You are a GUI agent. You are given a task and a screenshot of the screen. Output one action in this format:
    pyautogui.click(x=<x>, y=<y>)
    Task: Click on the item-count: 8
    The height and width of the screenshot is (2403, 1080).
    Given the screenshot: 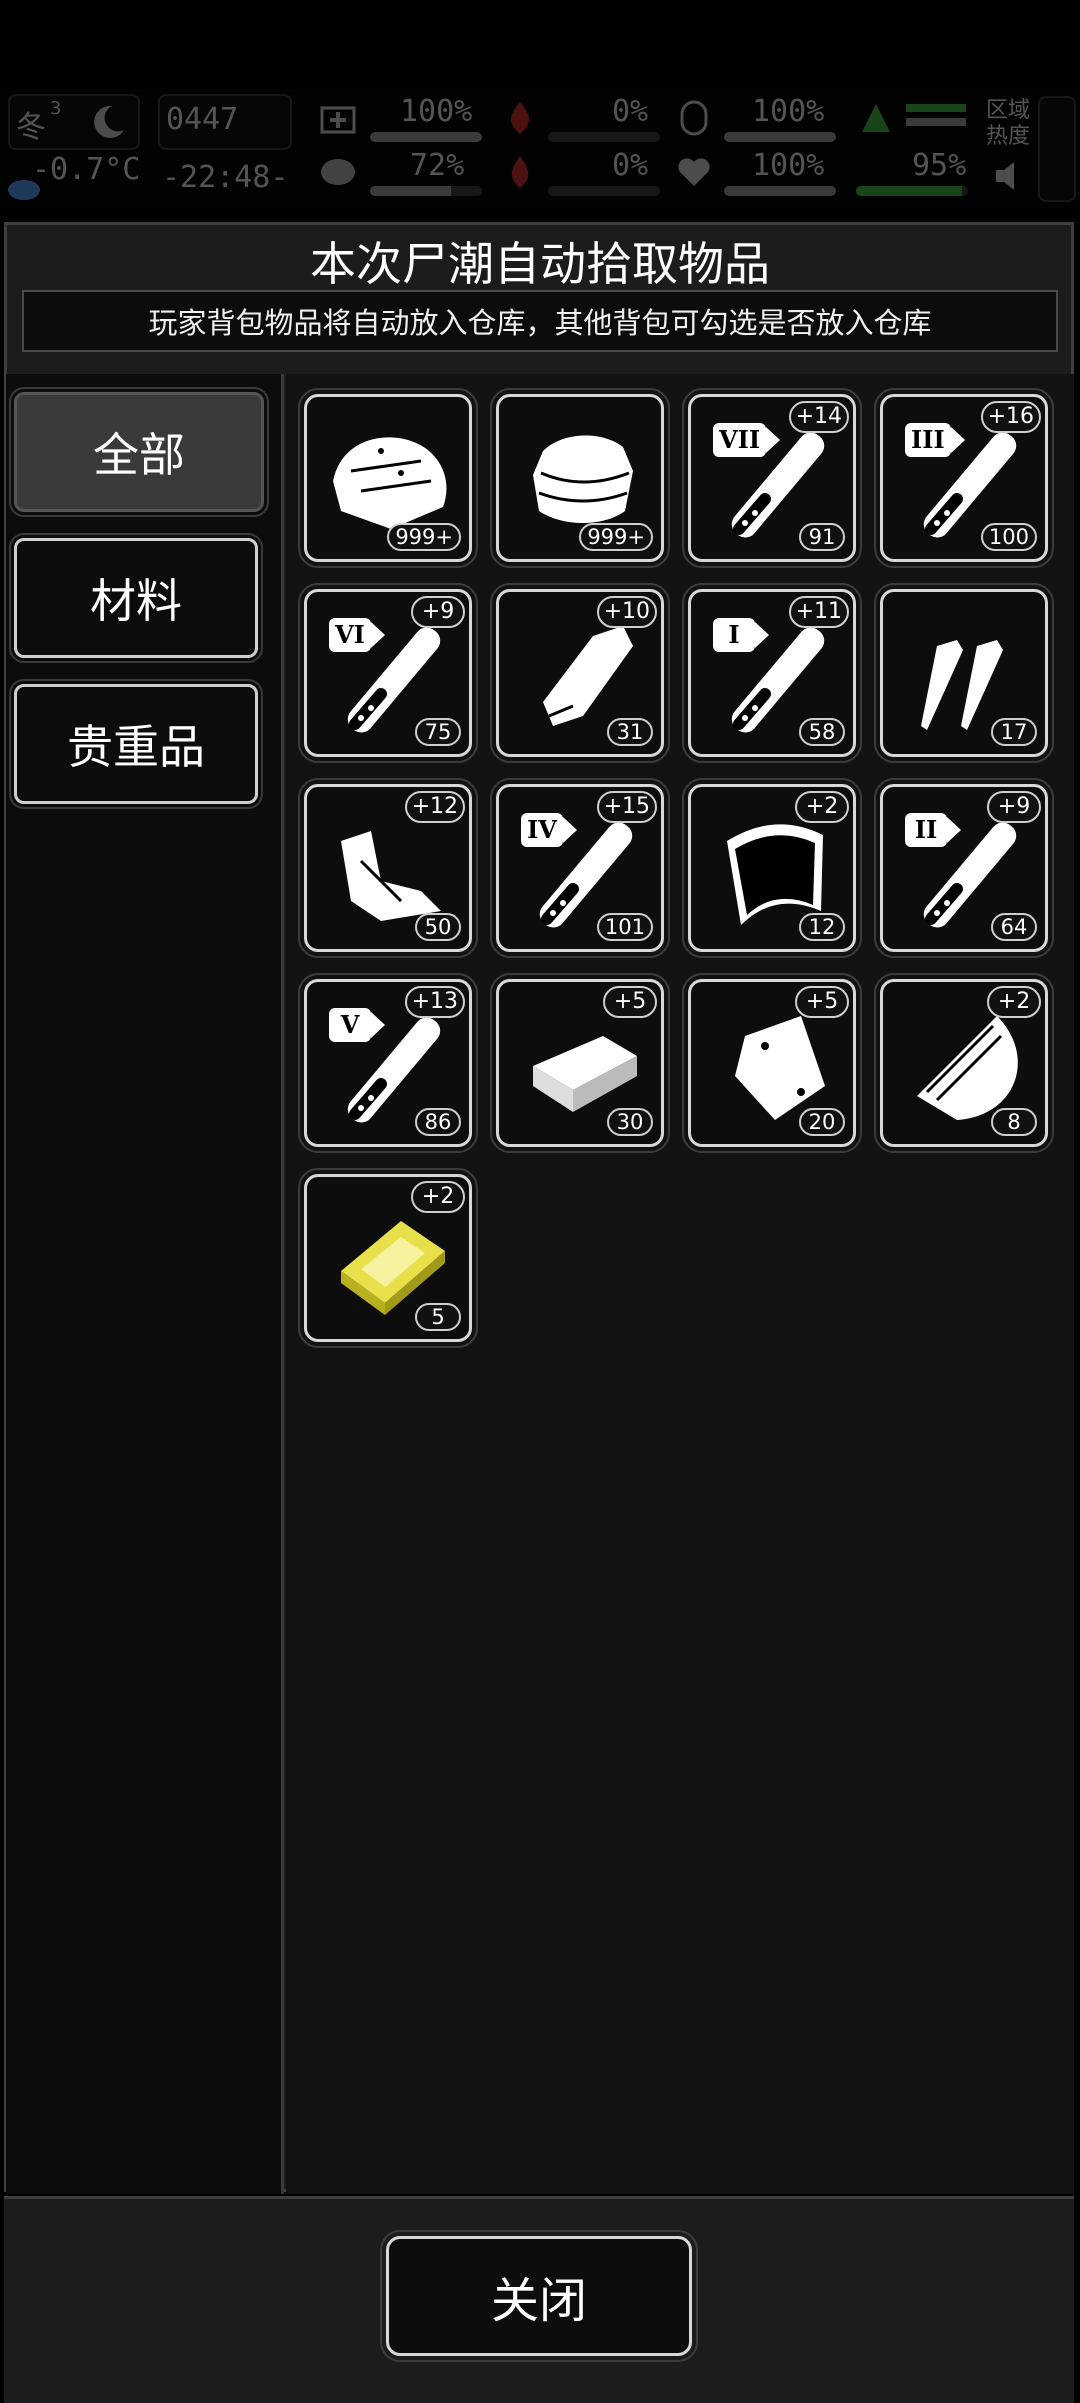 What is the action you would take?
    pyautogui.click(x=1014, y=1122)
    